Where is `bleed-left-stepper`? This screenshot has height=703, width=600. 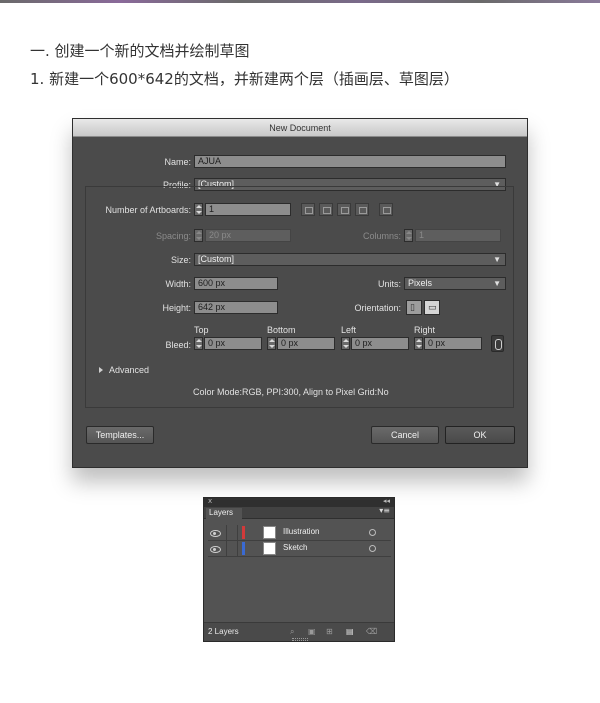 bleed-left-stepper is located at coordinates (345, 343).